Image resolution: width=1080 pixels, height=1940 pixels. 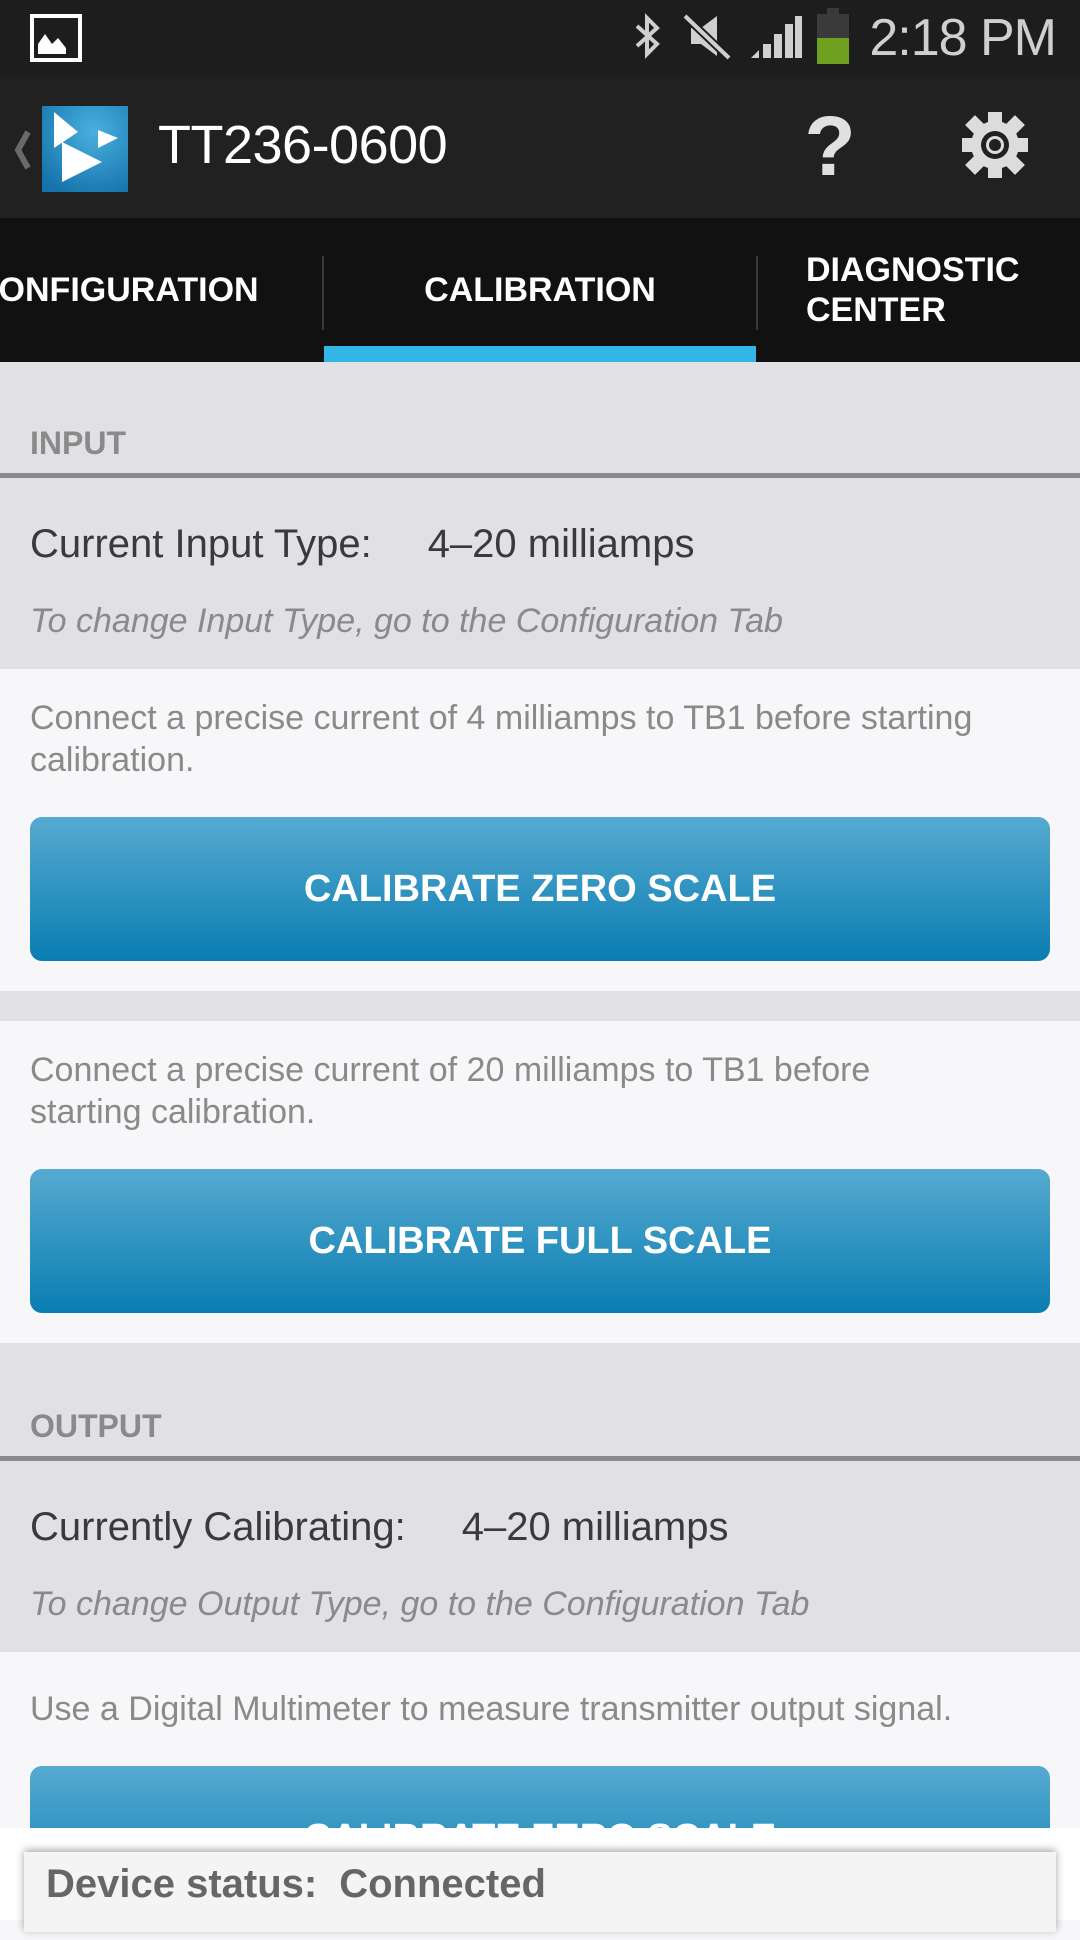 I want to click on device-status-bar: Device status: Connected, so click(x=540, y=1892).